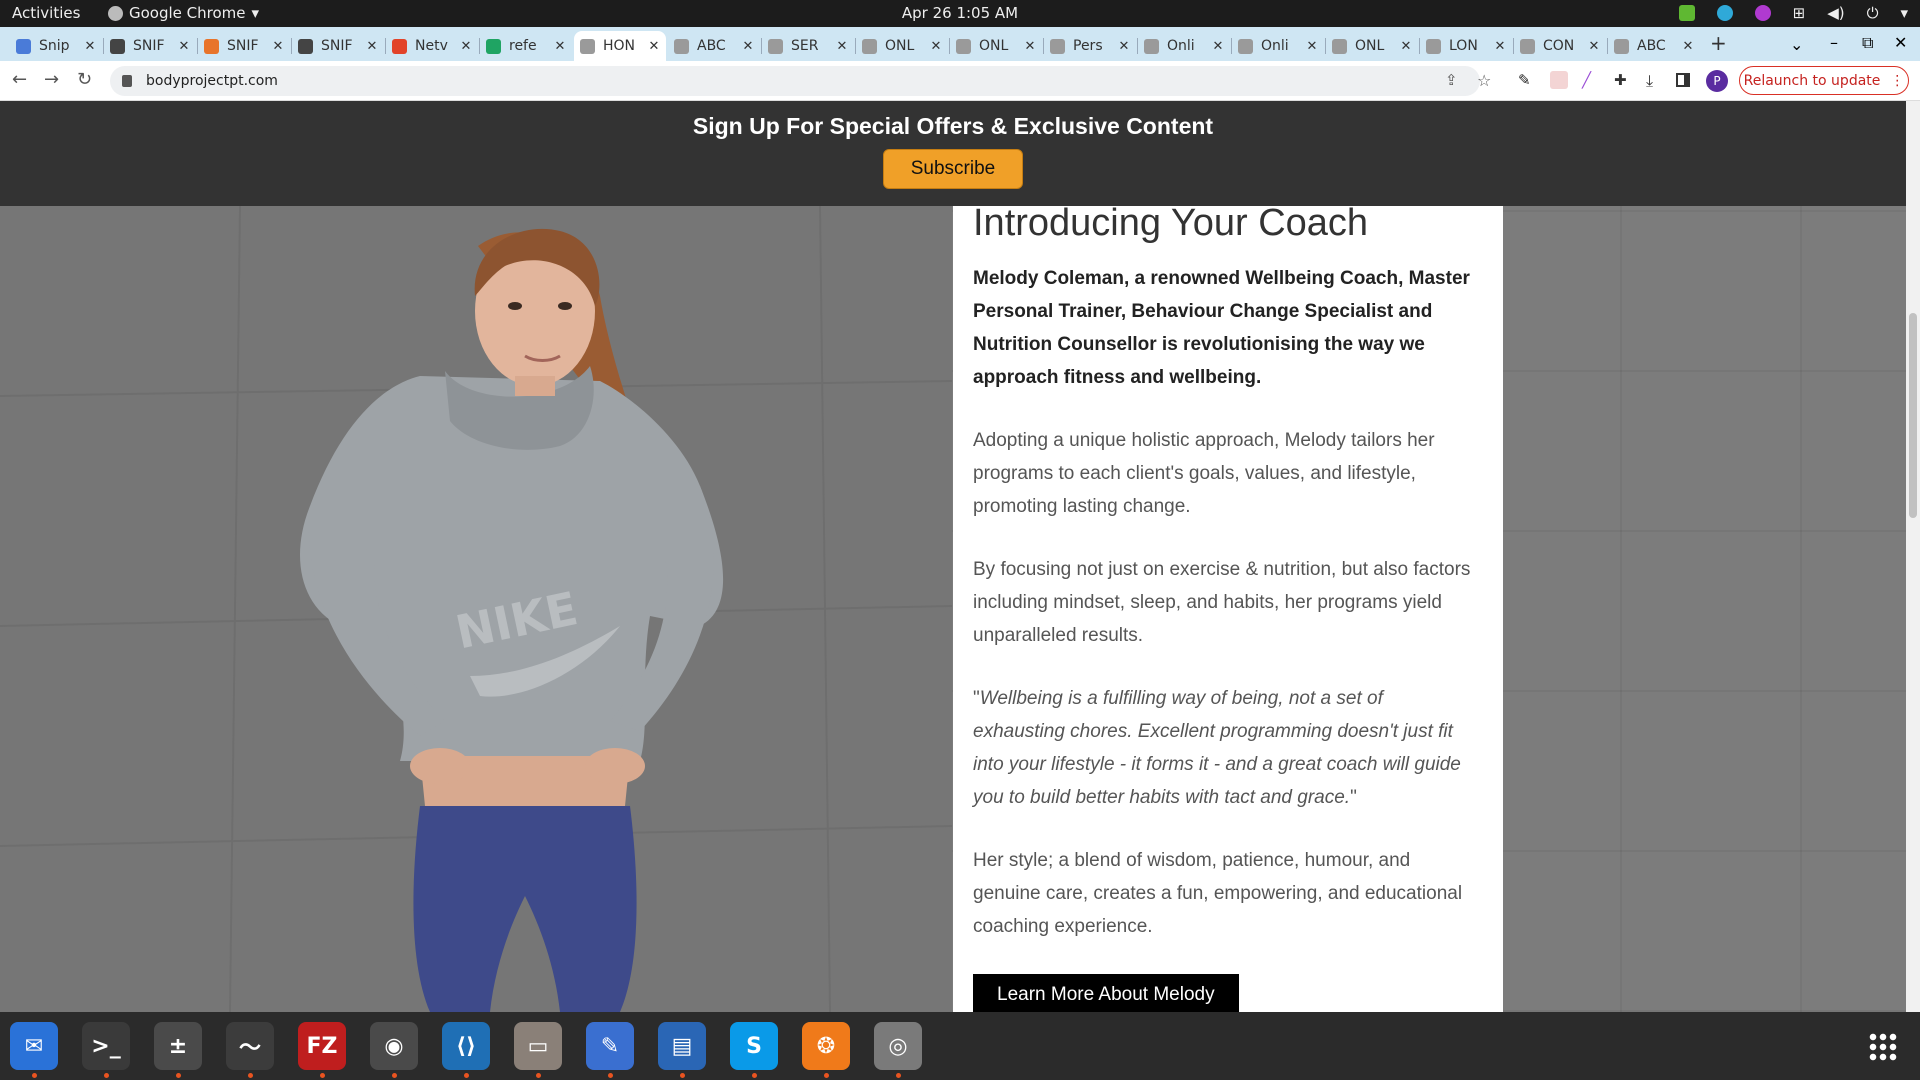 The image size is (1920, 1080). I want to click on app-name-label: Google Chrome, so click(187, 13).